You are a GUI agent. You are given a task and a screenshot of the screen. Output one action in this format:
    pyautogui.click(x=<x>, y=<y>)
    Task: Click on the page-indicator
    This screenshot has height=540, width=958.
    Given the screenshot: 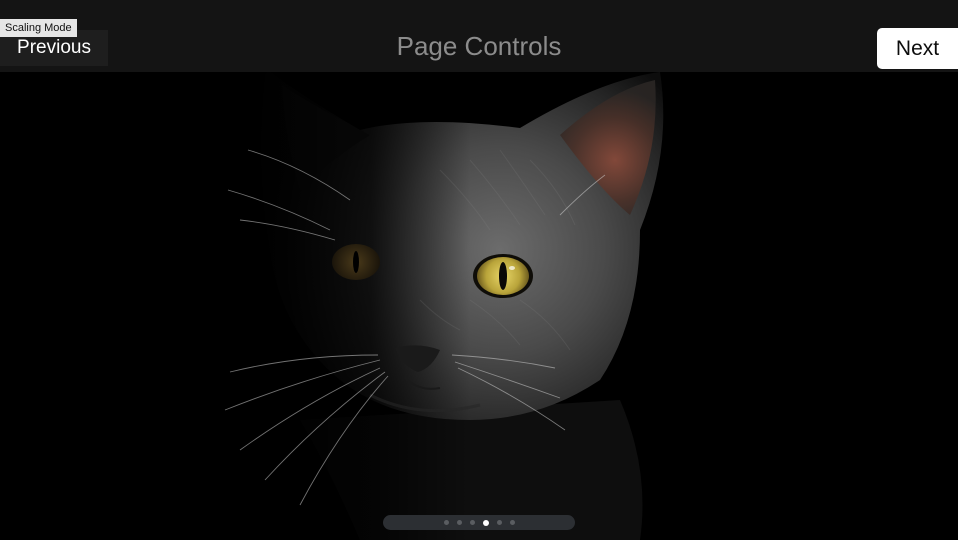 What is the action you would take?
    pyautogui.click(x=479, y=522)
    